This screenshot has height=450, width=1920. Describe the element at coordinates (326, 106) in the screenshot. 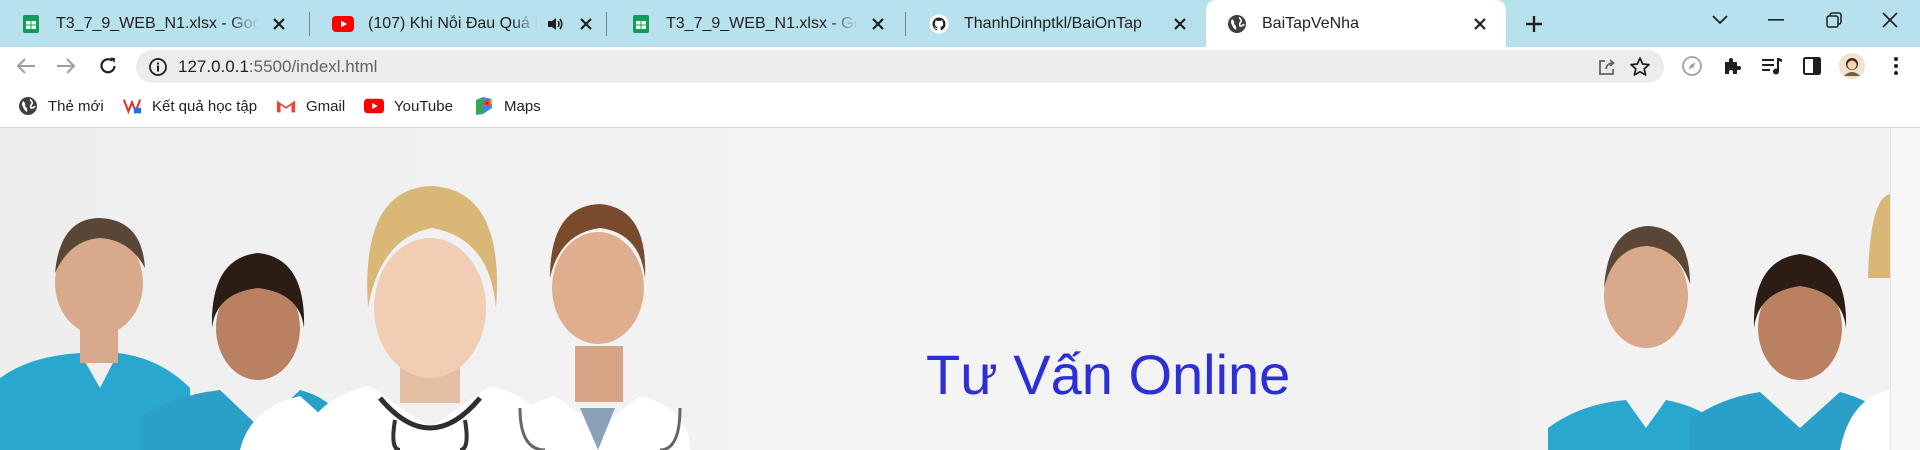

I see `bookmark-label: Gmail` at that location.